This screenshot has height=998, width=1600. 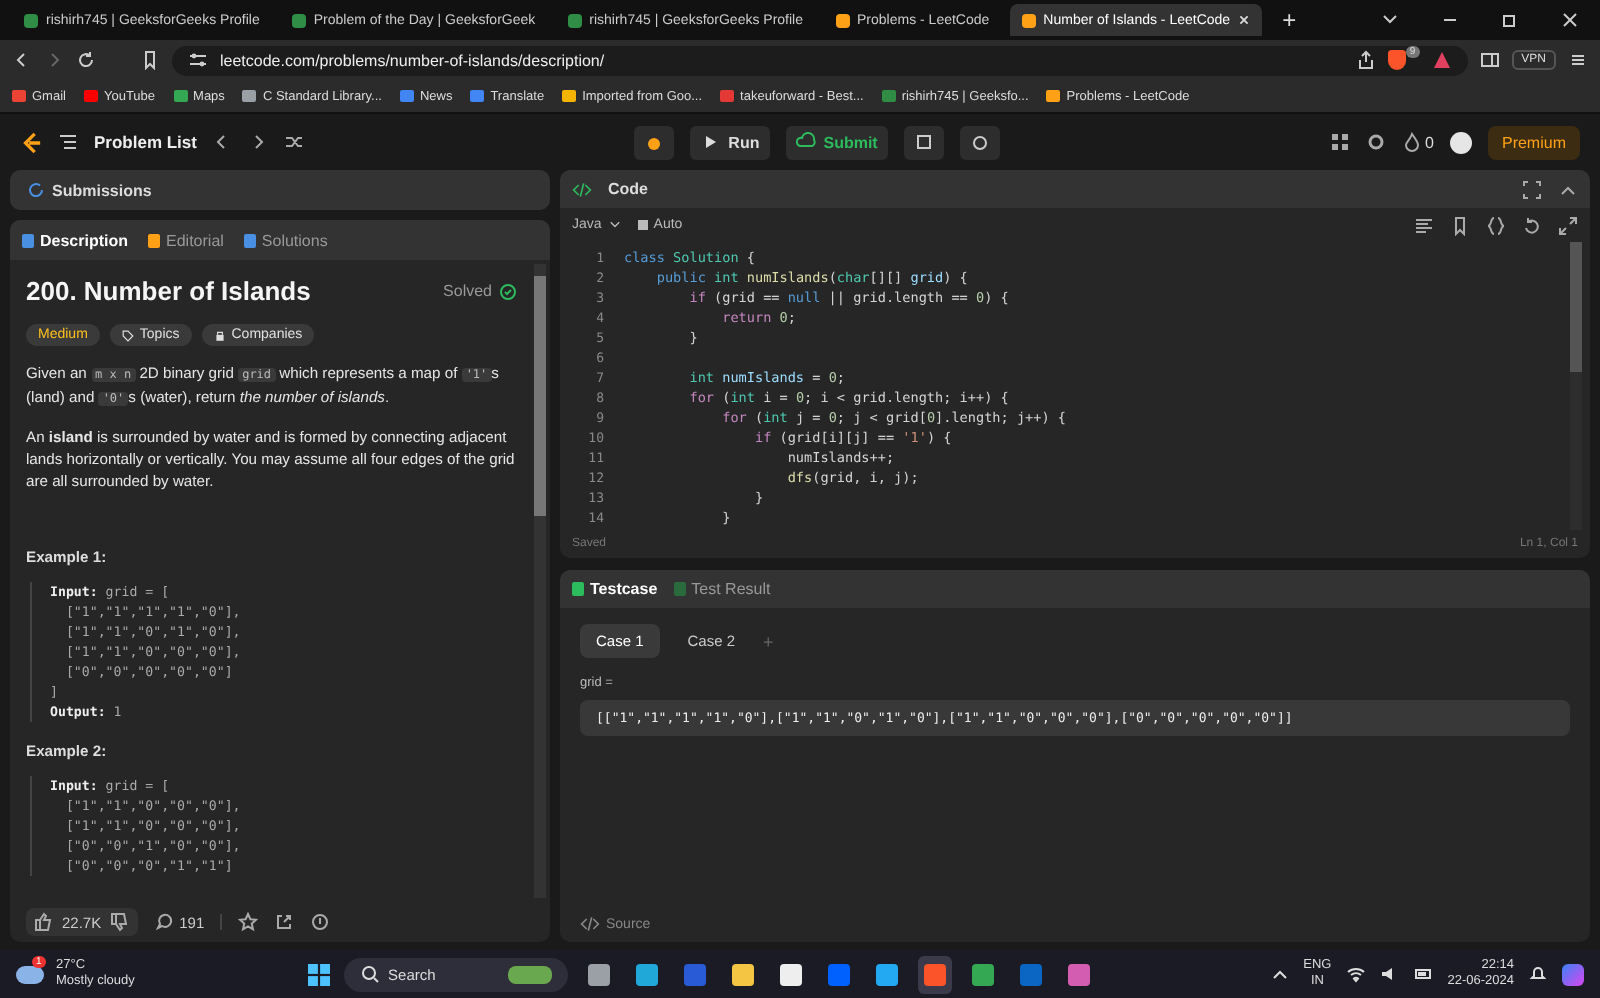 What do you see at coordinates (1339, 142) in the screenshot?
I see `layout-icon` at bounding box center [1339, 142].